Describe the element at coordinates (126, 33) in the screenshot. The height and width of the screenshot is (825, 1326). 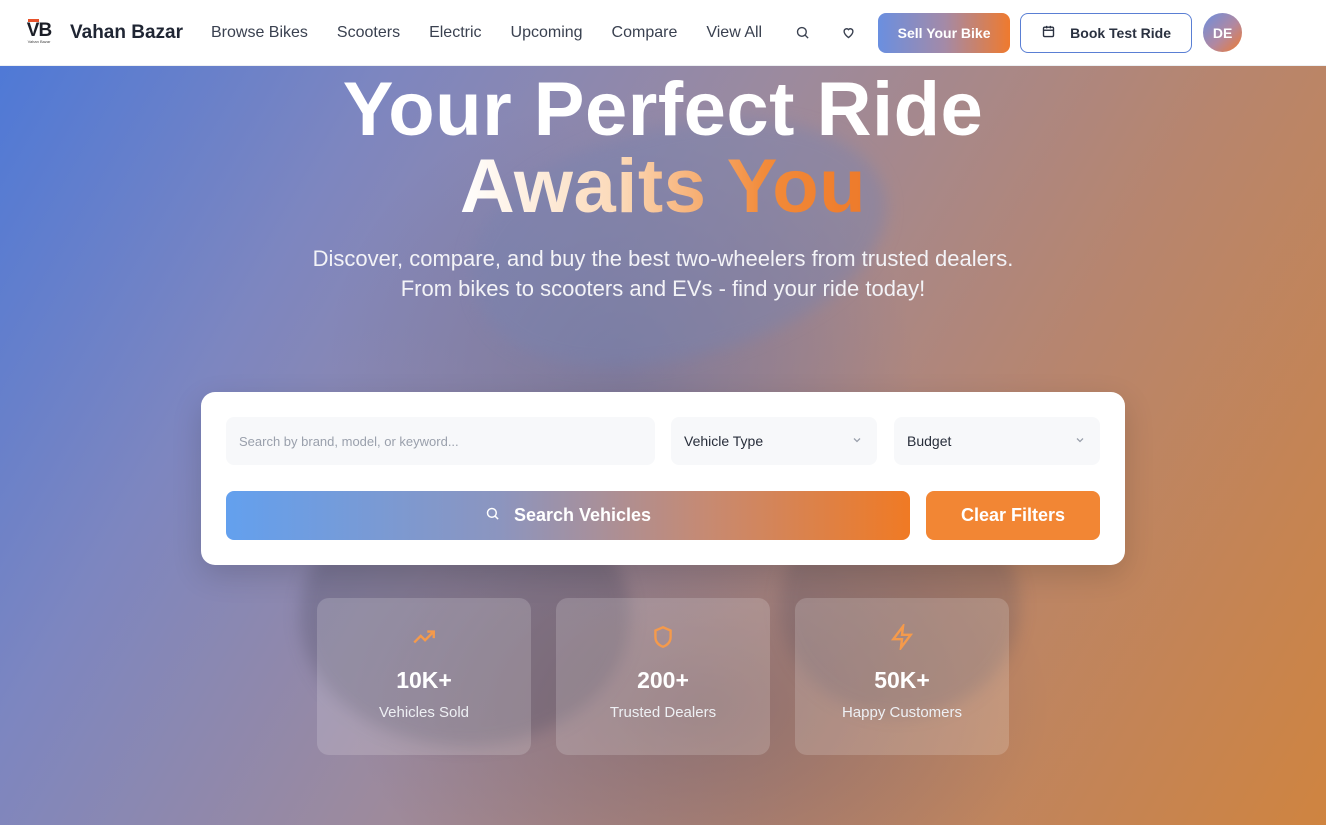
I see `brand-name: Vahan Bazar` at that location.